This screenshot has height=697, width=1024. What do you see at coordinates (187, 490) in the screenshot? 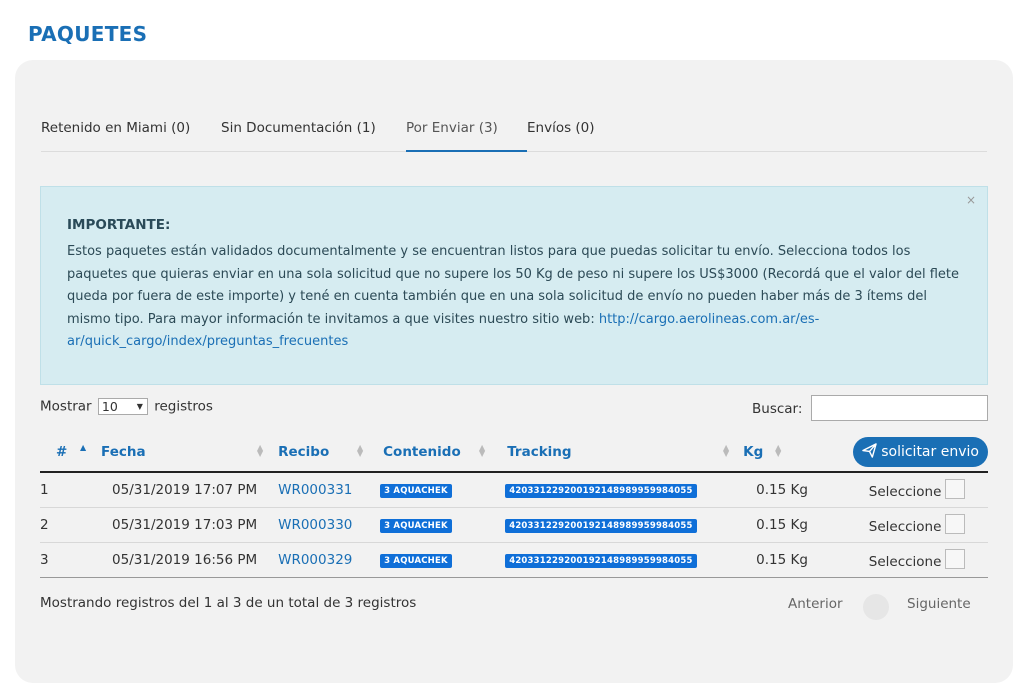
I see `cell-fecha: 05/31/2019 17:07 PM` at bounding box center [187, 490].